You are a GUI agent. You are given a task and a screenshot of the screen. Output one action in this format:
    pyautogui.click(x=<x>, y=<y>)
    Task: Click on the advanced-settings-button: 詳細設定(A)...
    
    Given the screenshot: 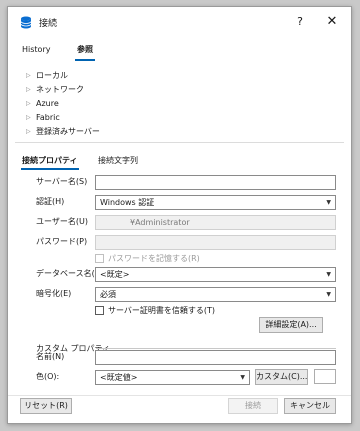 What is the action you would take?
    pyautogui.click(x=291, y=325)
    